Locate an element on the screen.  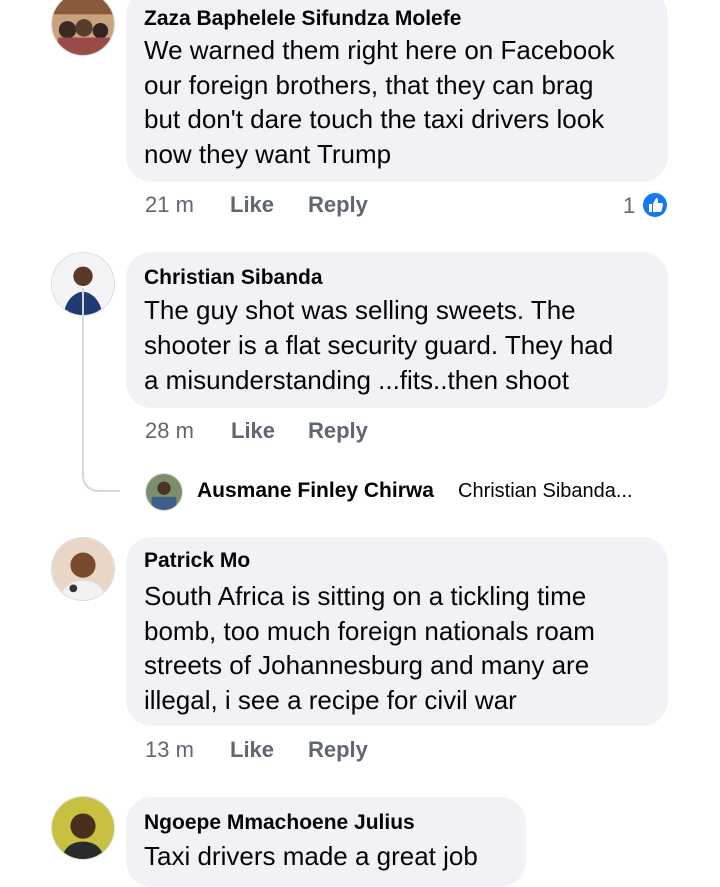
comment-author: Ngoepe Mmachoene Julius is located at coordinates (279, 823).